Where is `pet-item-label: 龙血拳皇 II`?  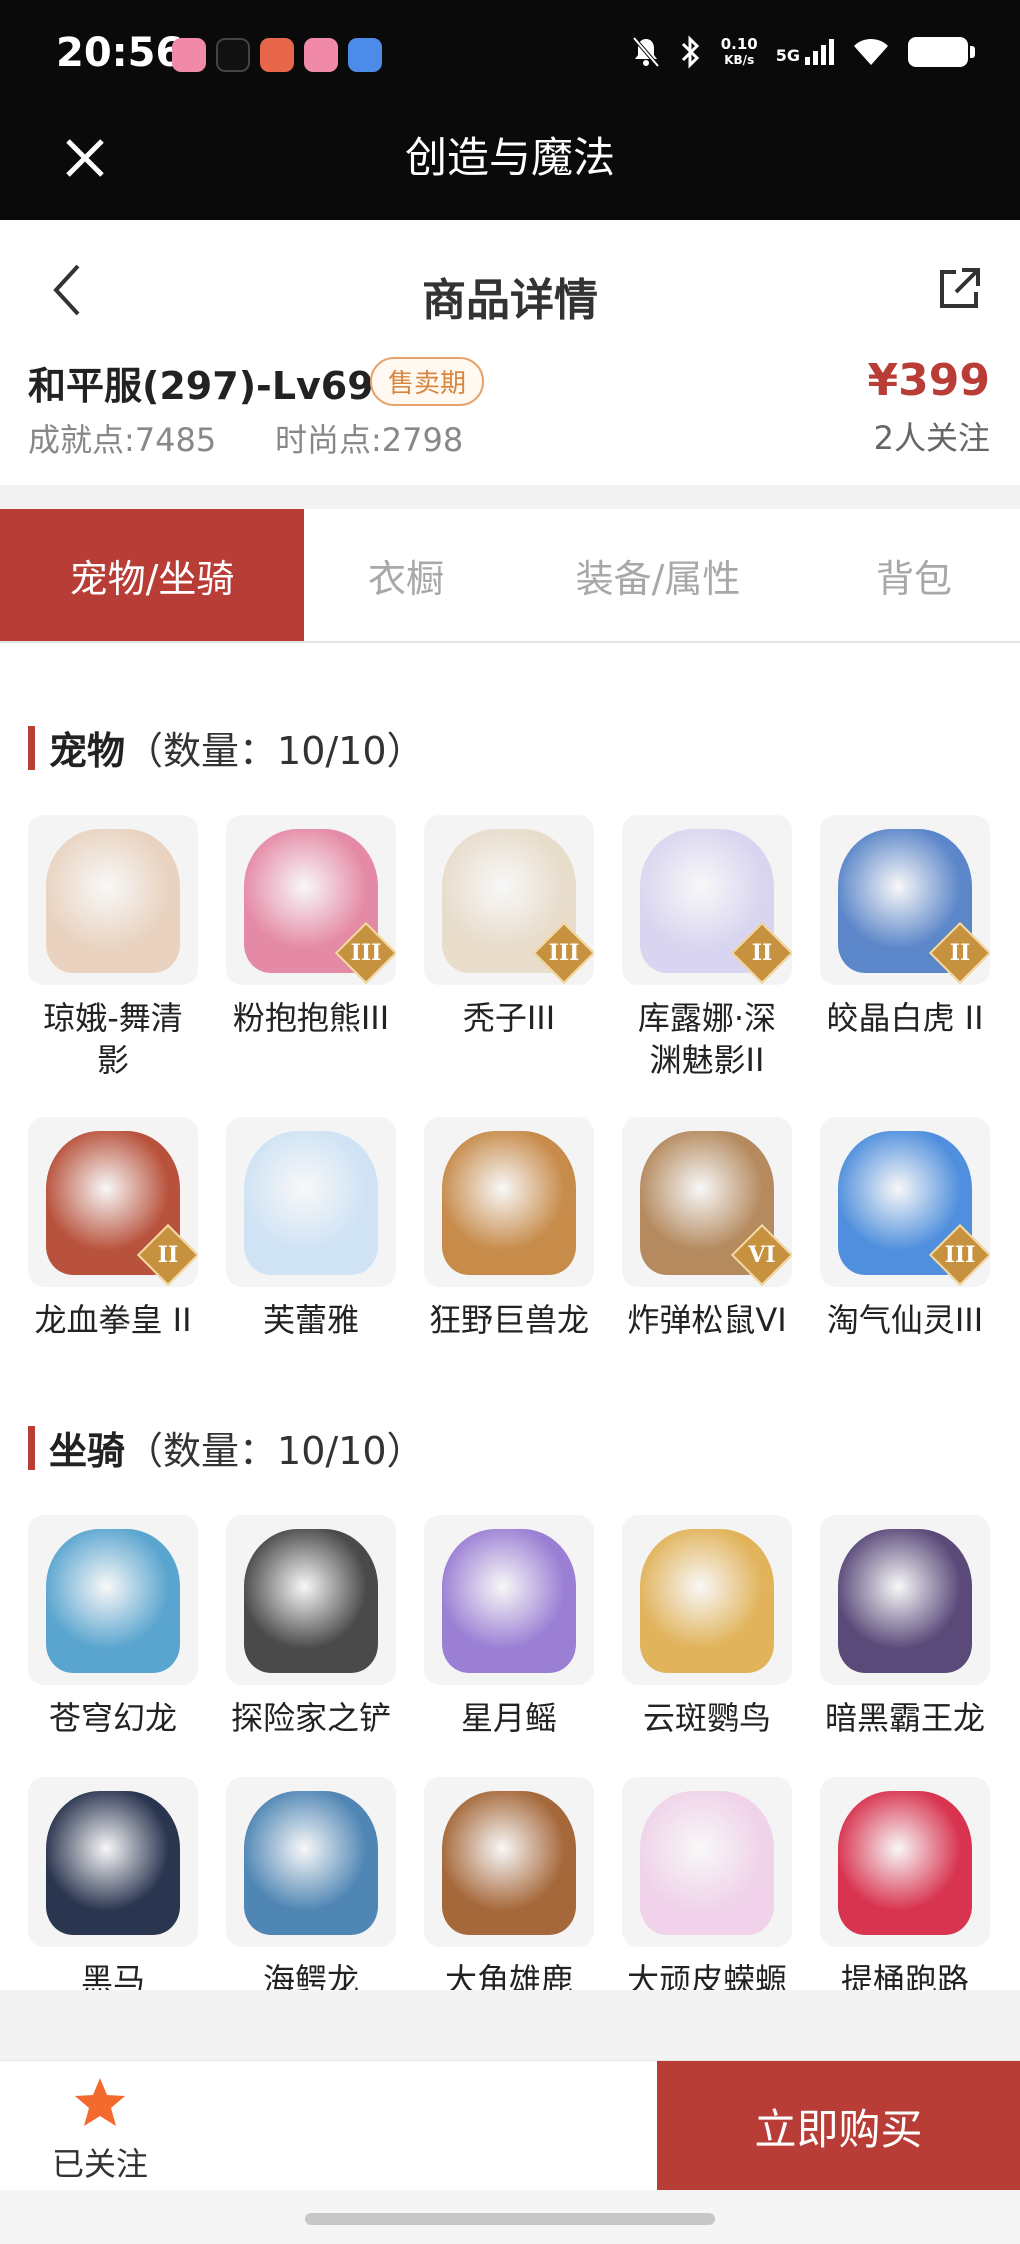
pet-item-label: 龙血拳皇 II is located at coordinates (113, 1320).